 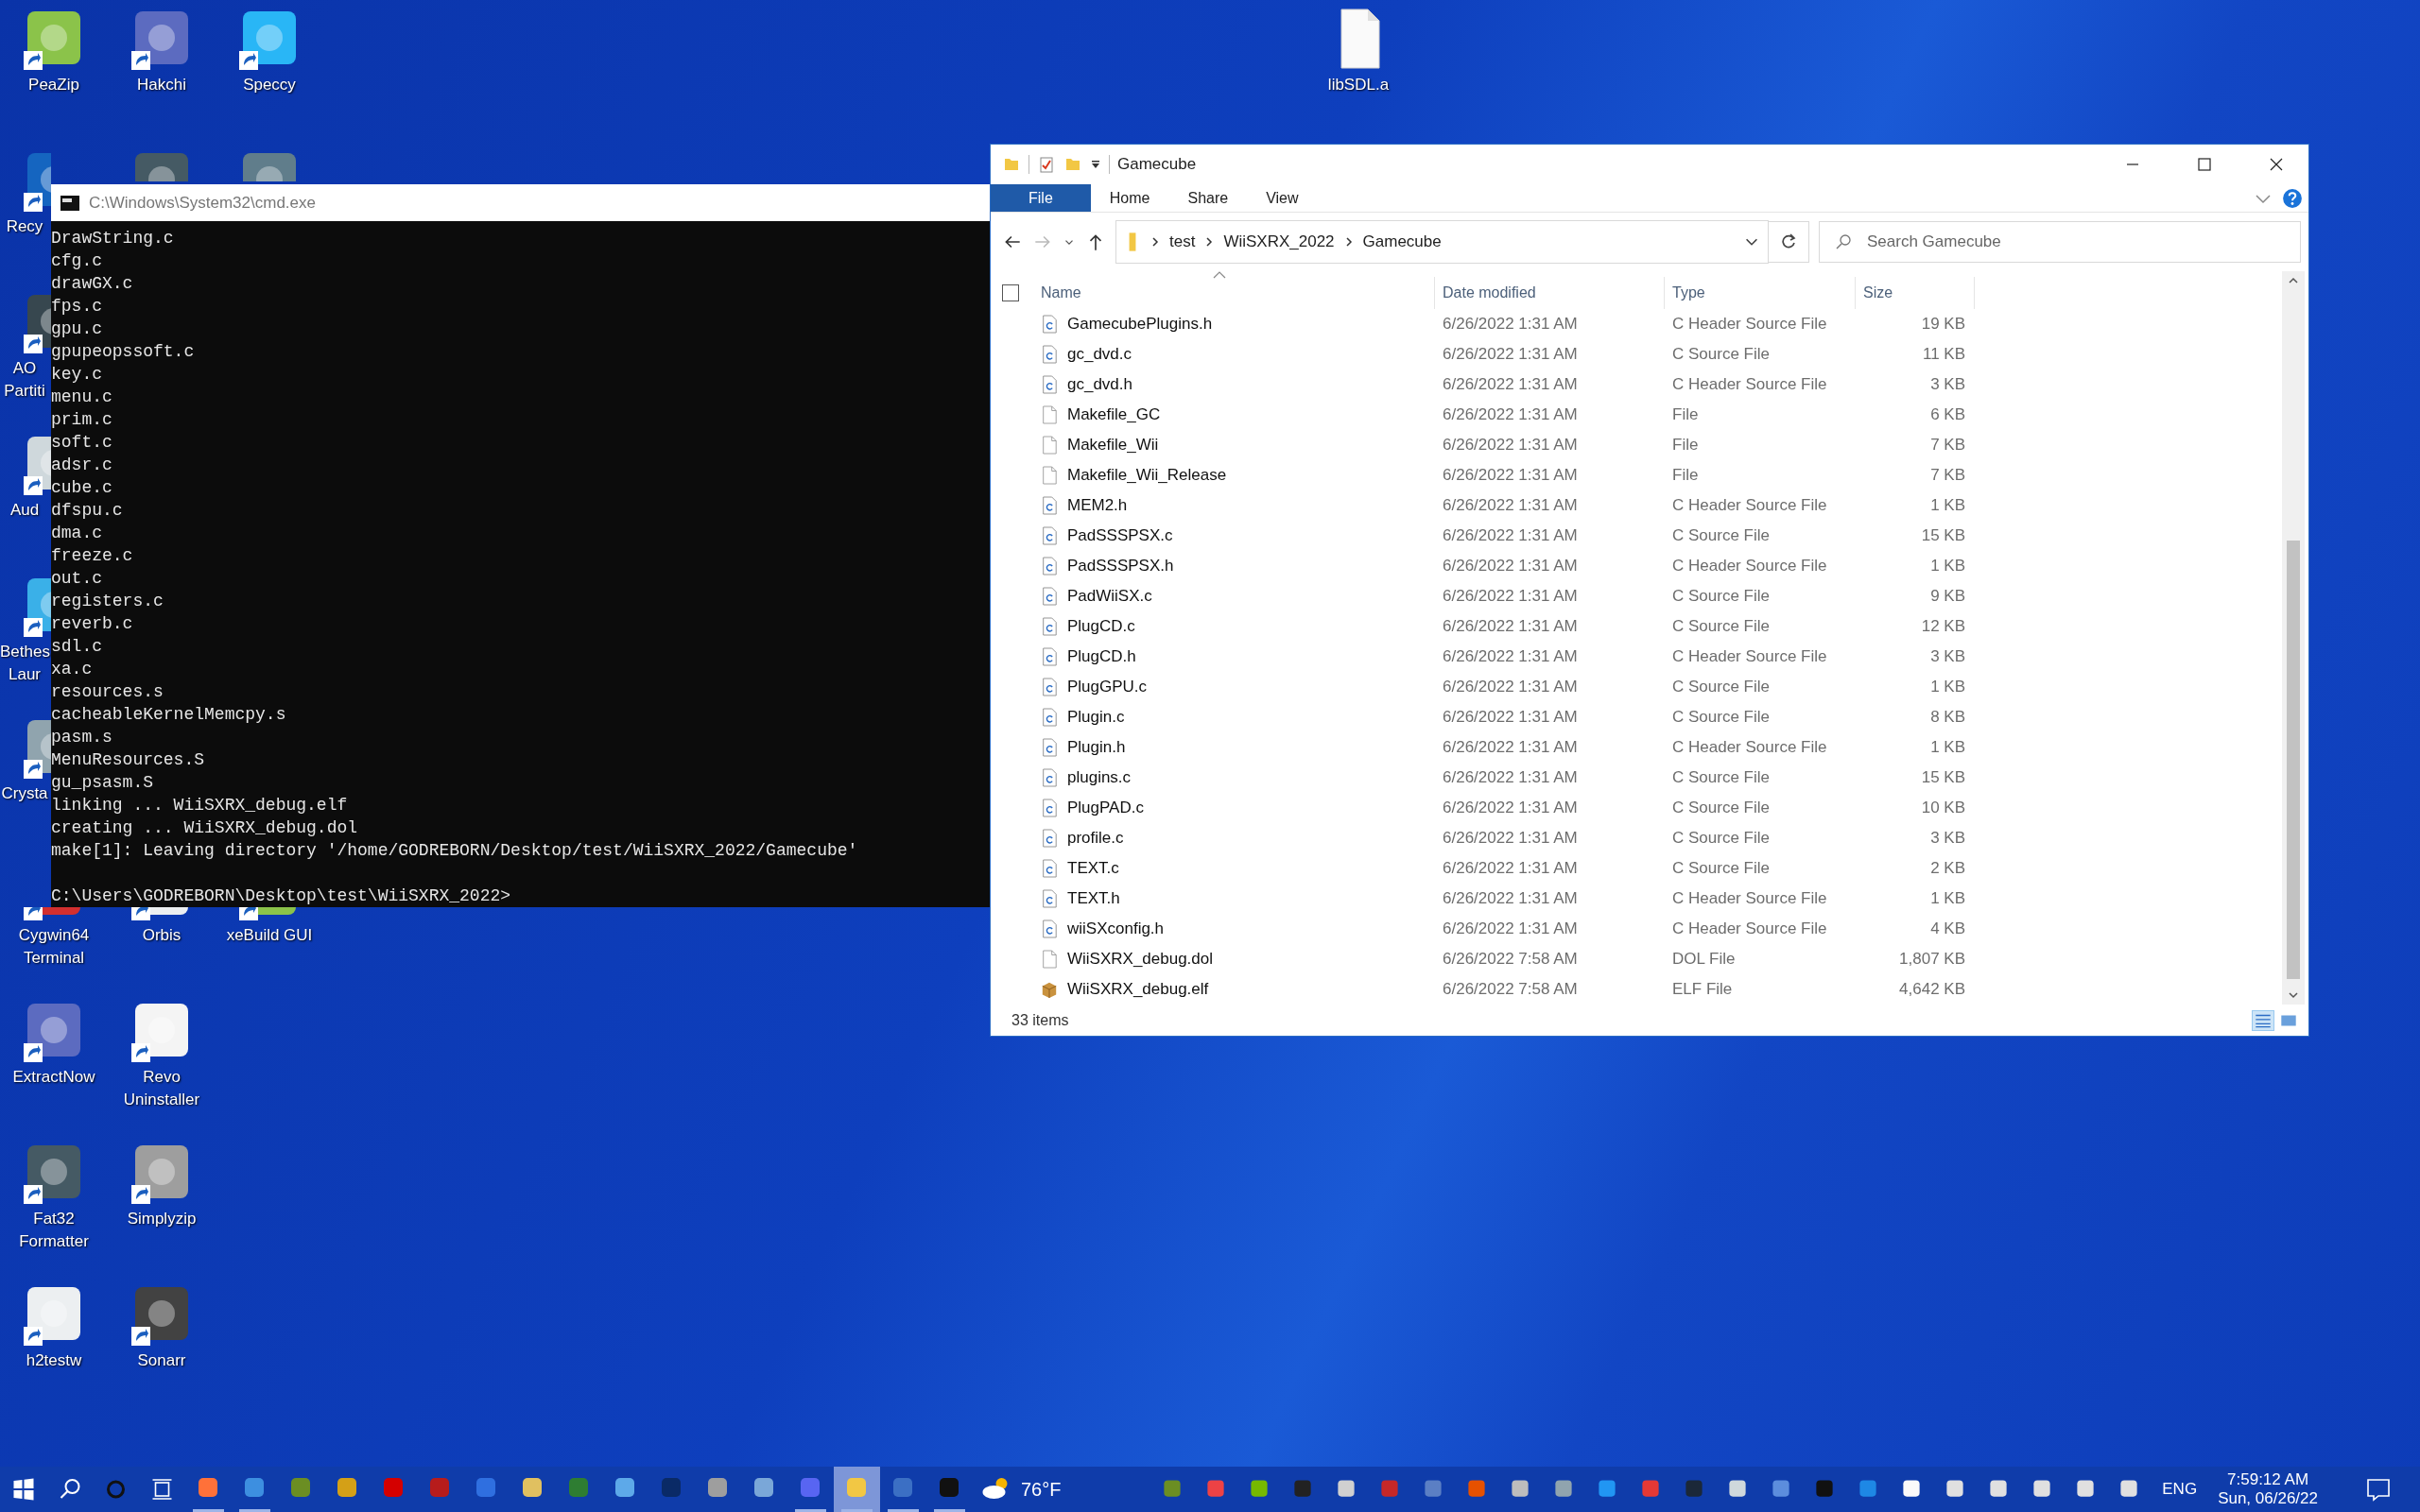 I want to click on console-line: DrawString.c, so click(x=113, y=238).